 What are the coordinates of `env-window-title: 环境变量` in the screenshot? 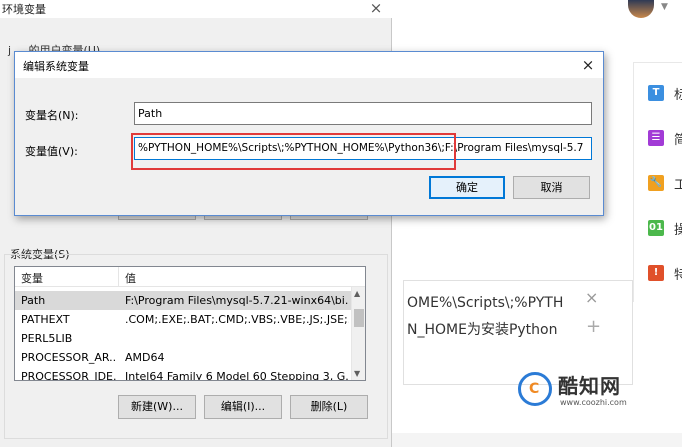 It's located at (24, 9).